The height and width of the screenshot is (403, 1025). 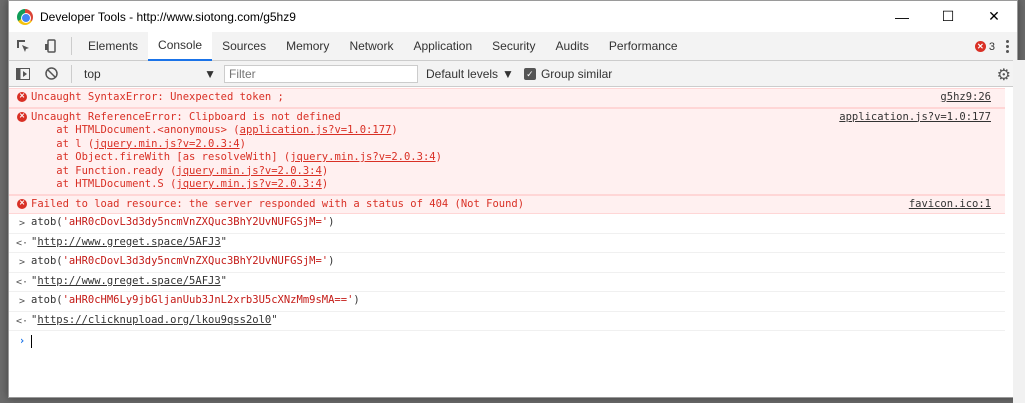 I want to click on toolbar-divider, so click(x=71, y=46).